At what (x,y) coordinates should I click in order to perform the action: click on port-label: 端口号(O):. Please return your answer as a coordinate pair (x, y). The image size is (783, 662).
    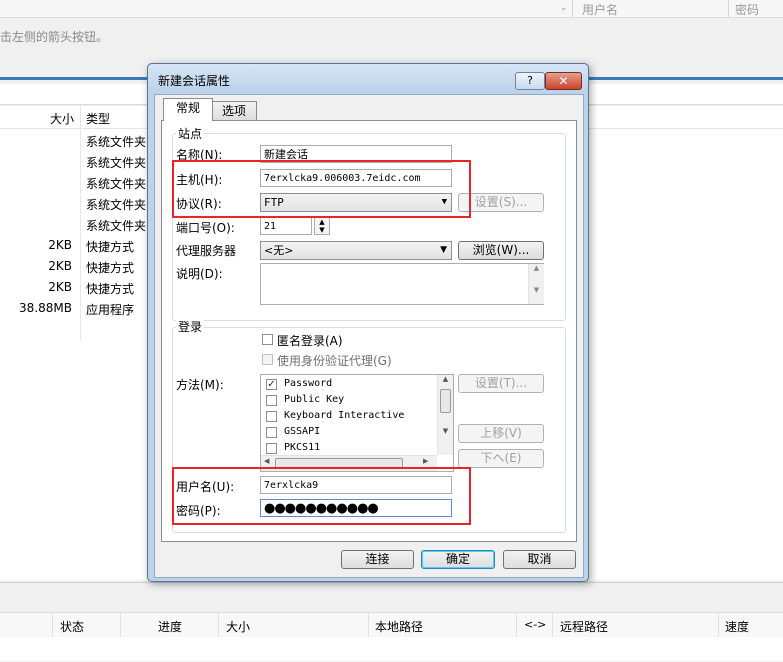
    Looking at the image, I should click on (205, 228).